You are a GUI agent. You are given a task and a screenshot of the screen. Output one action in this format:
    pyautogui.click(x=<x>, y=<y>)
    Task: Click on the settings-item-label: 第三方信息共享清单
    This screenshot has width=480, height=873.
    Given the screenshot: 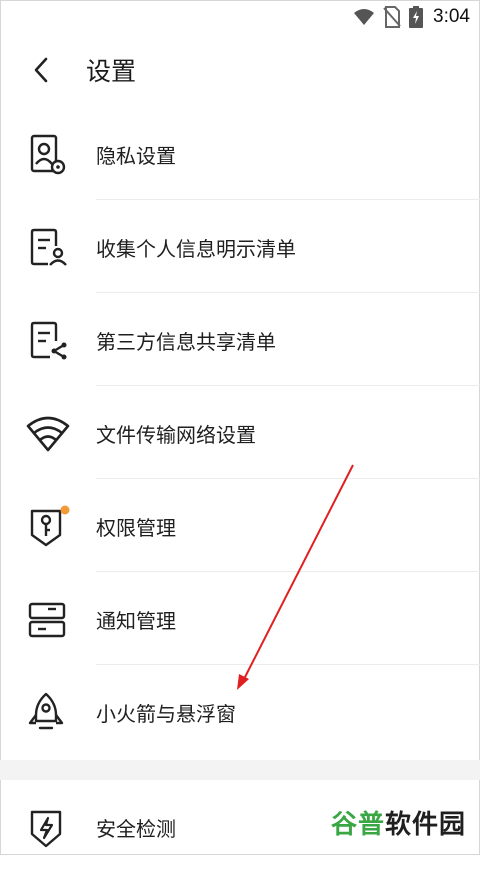 What is the action you would take?
    pyautogui.click(x=186, y=342)
    